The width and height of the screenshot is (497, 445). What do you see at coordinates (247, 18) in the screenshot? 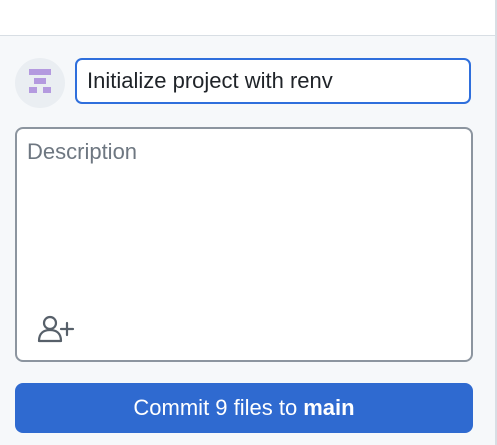
I see `changes-list-area` at bounding box center [247, 18].